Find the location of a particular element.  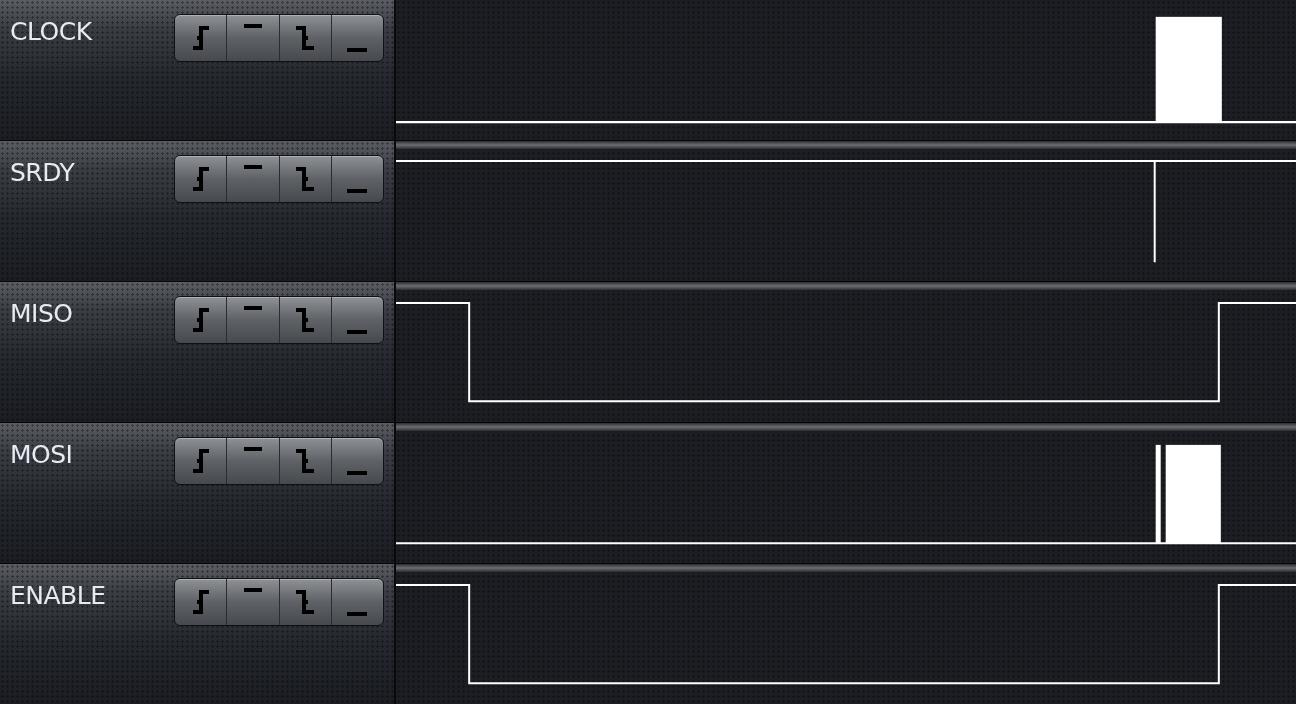

channel-name: SRDY is located at coordinates (42, 171).